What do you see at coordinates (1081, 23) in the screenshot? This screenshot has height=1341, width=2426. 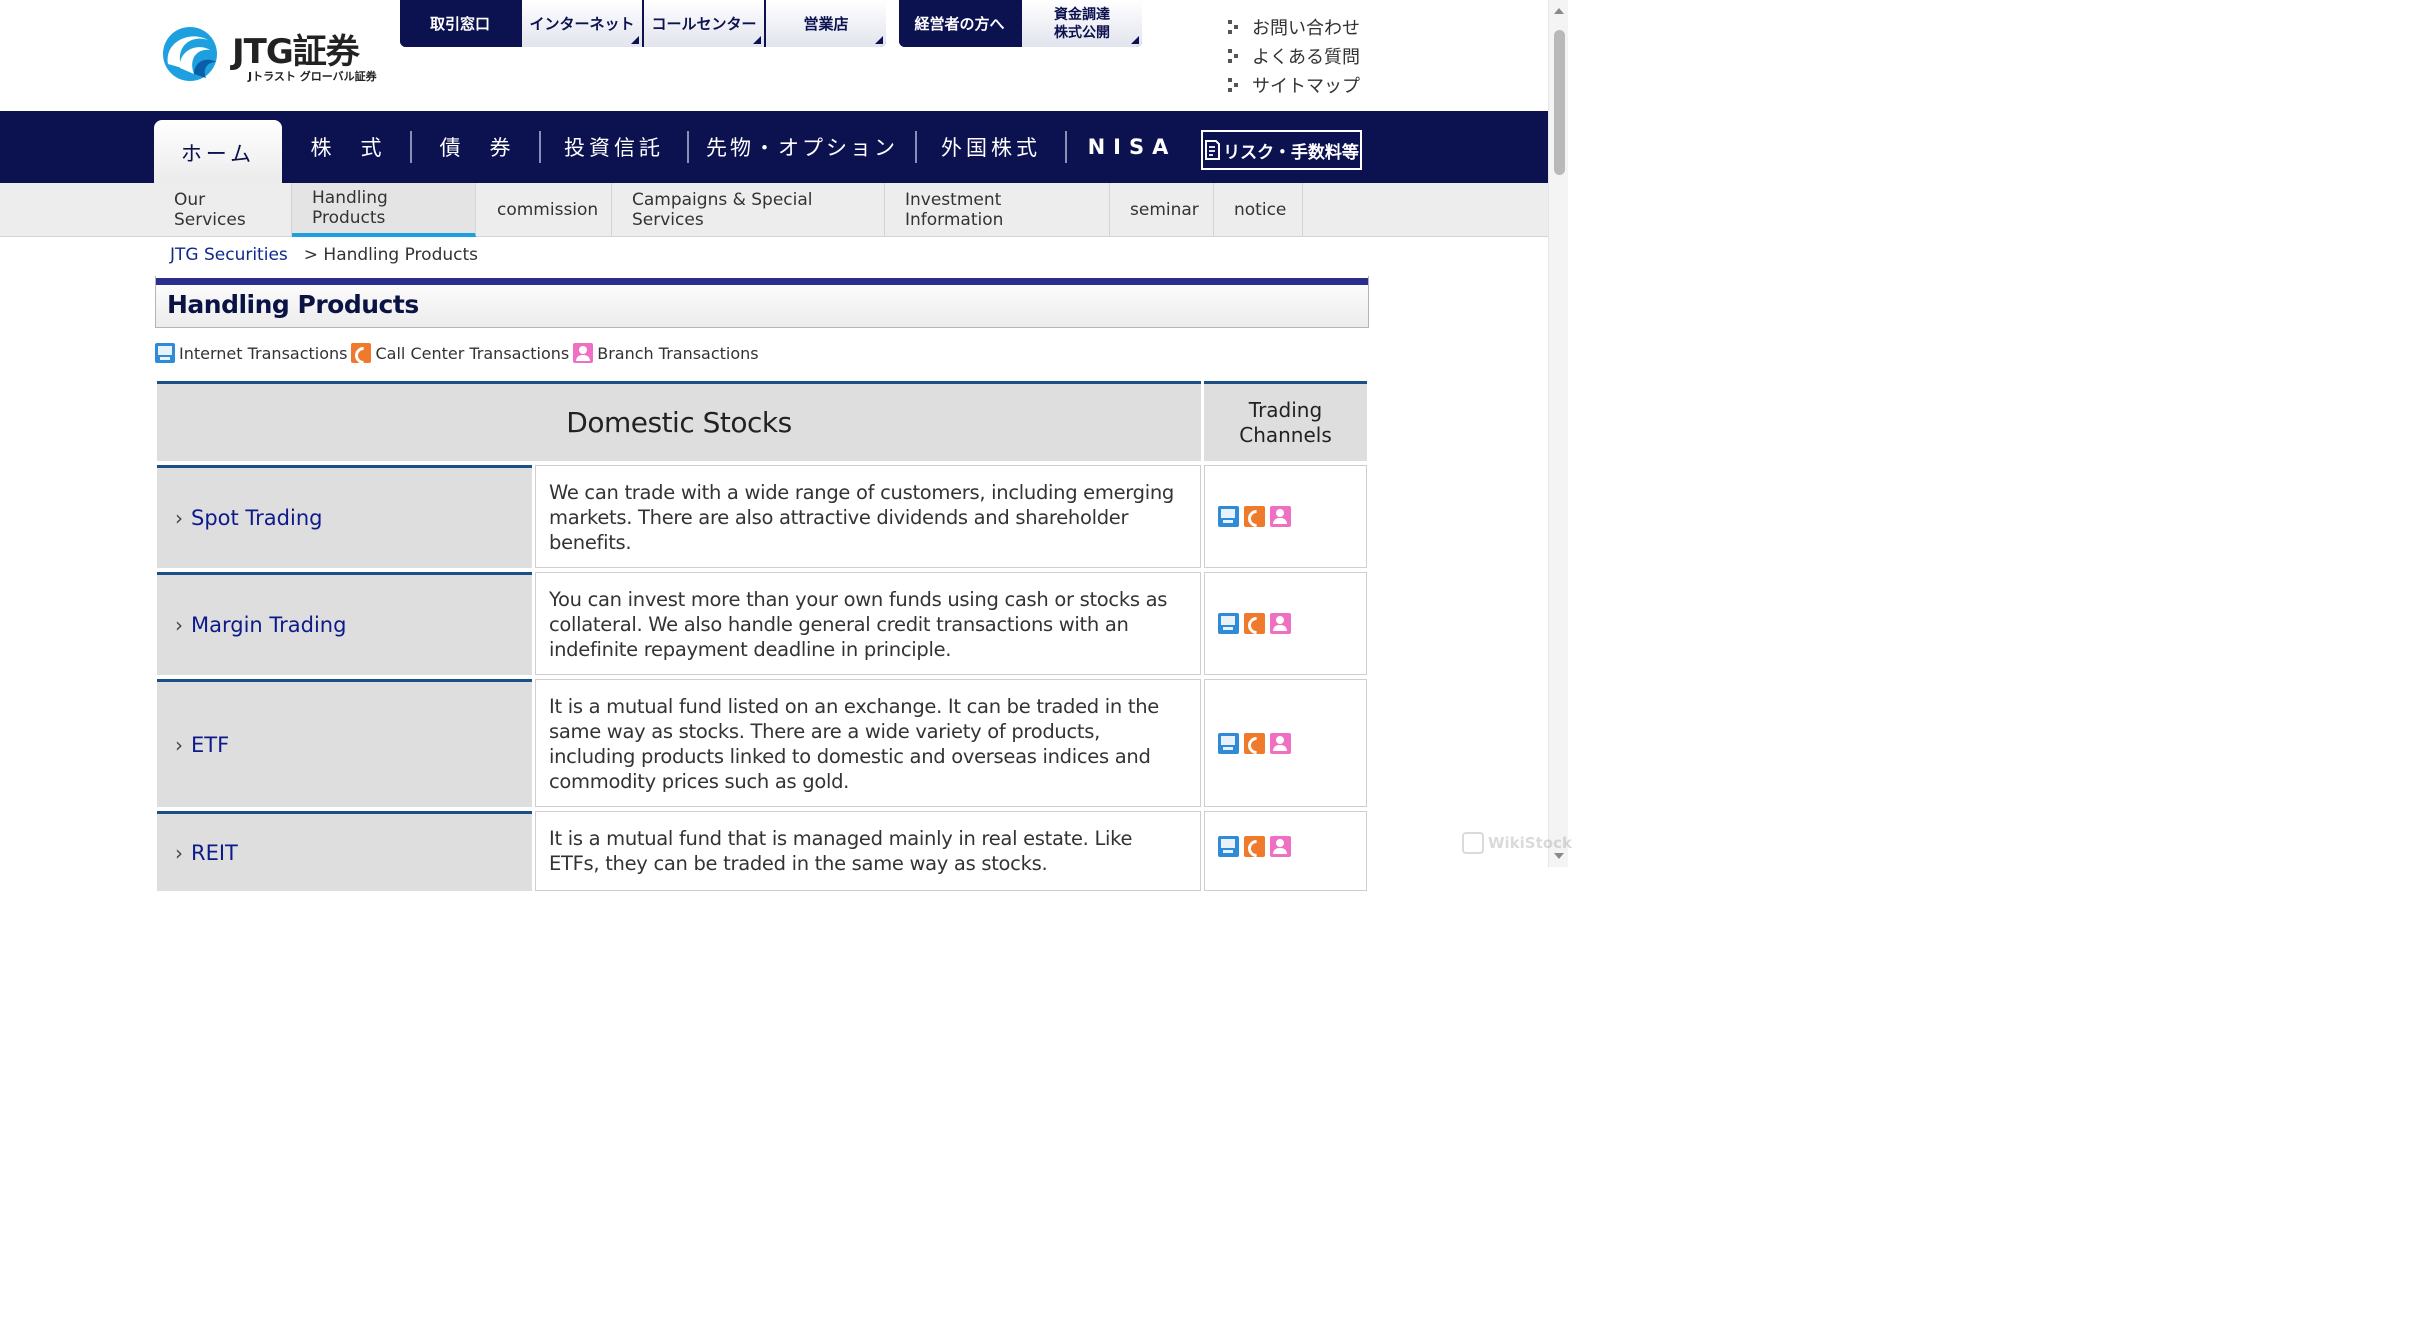 I see `fundraising-button: 資金調達 株式公開` at bounding box center [1081, 23].